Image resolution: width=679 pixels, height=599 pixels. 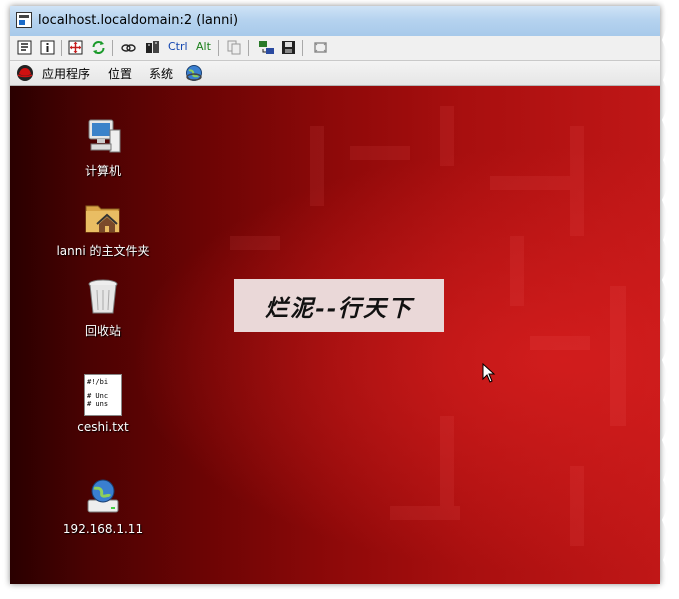 I want to click on transfer-icon, so click(x=266, y=47).